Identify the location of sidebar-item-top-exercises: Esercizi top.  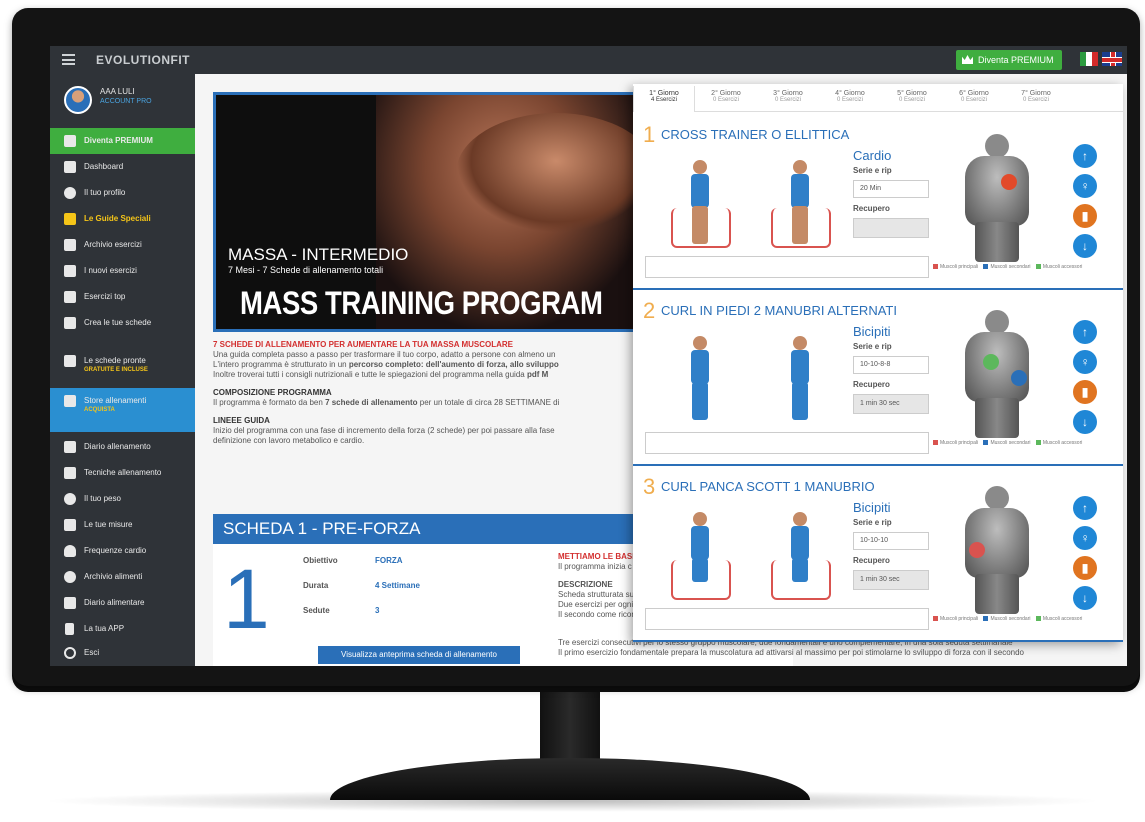
(122, 297).